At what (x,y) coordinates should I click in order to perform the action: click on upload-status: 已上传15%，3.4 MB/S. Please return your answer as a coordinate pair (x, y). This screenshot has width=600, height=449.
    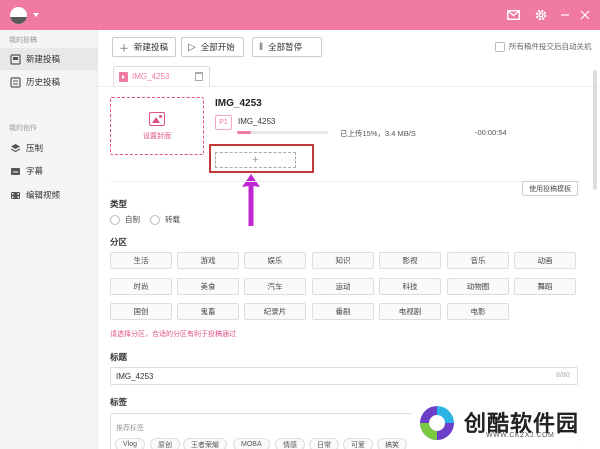
    Looking at the image, I should click on (378, 133).